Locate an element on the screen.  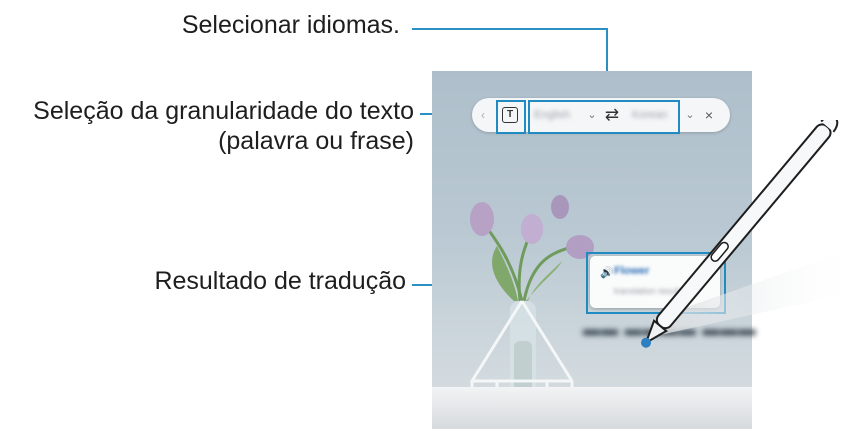
leader-line-languages-h is located at coordinates (510, 29).